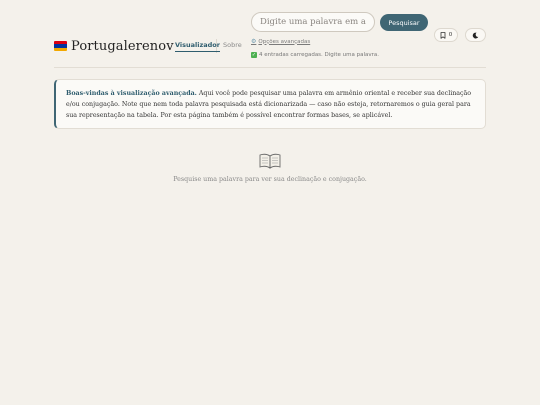 Image resolution: width=540 pixels, height=405 pixels. Describe the element at coordinates (131, 93) in the screenshot. I see `welcome-title: Boas-vindas à visualização avançada.` at that location.